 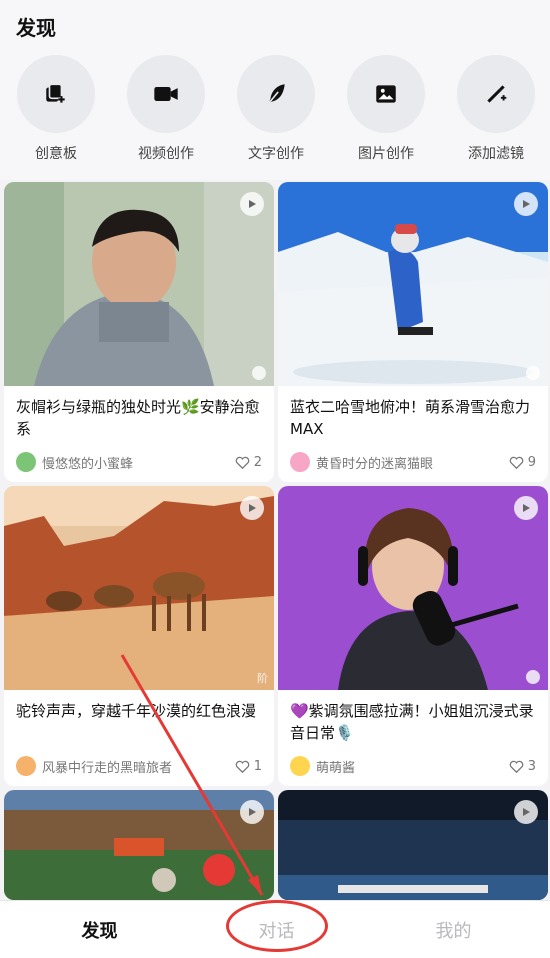 I want to click on creation-tools: 创意板 视频创作 文字创作 图片创作 添加滤镜, so click(x=275, y=115).